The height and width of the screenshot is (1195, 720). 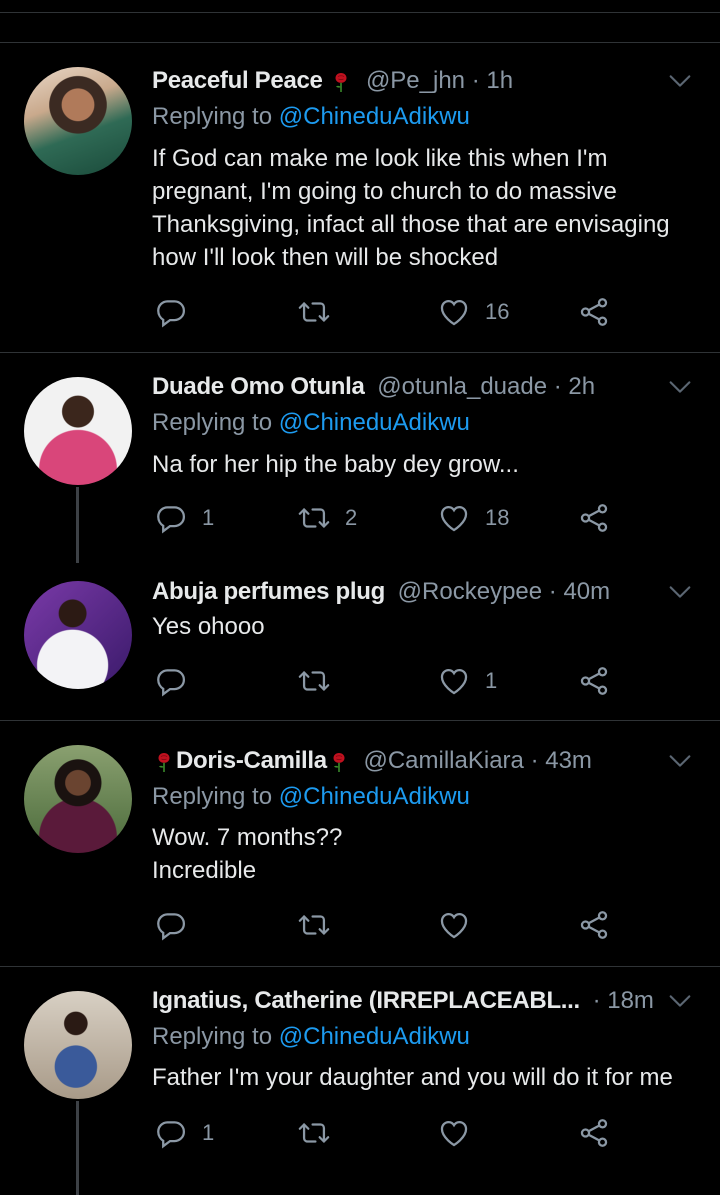 I want to click on timestamp: · 40m, so click(x=579, y=591).